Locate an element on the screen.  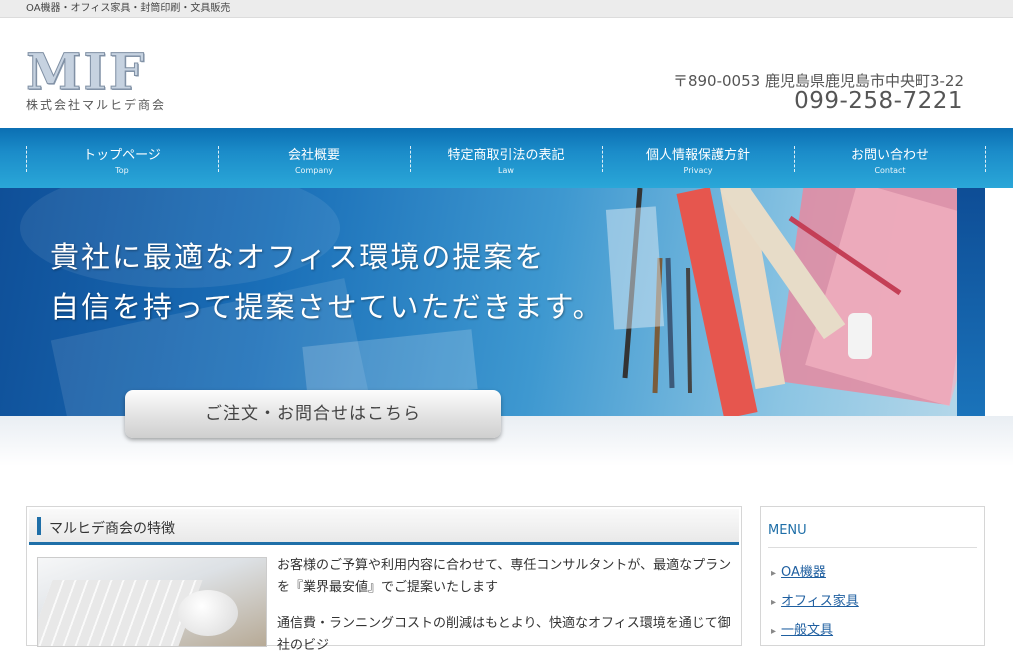
nav-item-law: 特定商取引法の表記 Law is located at coordinates (506, 158).